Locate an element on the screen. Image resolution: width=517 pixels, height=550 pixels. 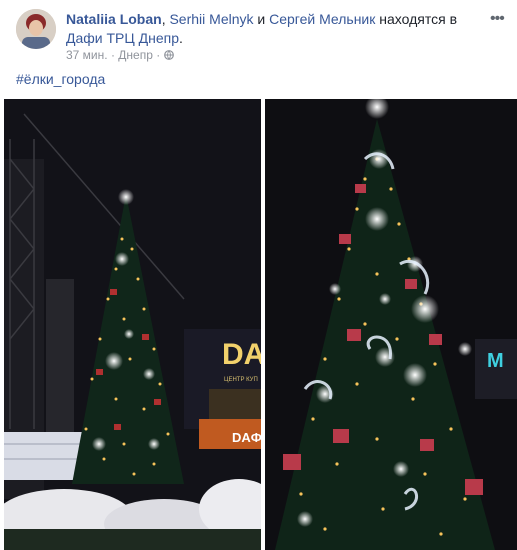
author-avatar is located at coordinates (36, 29).